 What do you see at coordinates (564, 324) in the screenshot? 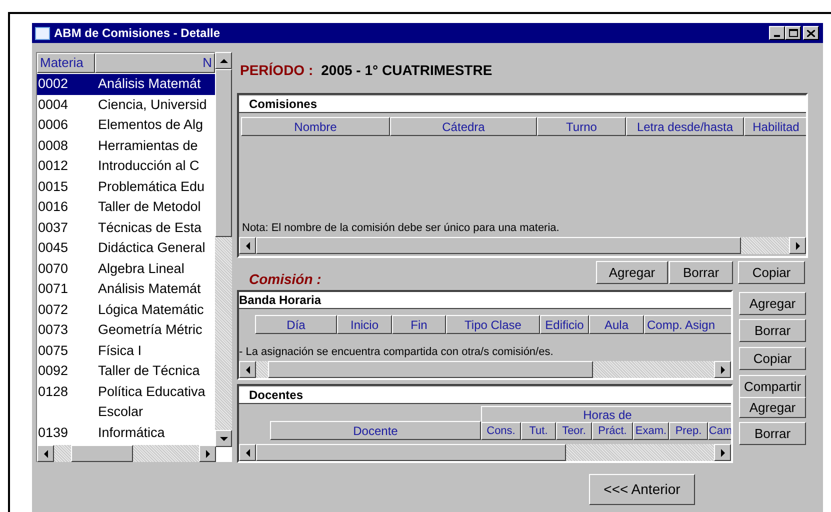
I see `column-header: Edificio` at bounding box center [564, 324].